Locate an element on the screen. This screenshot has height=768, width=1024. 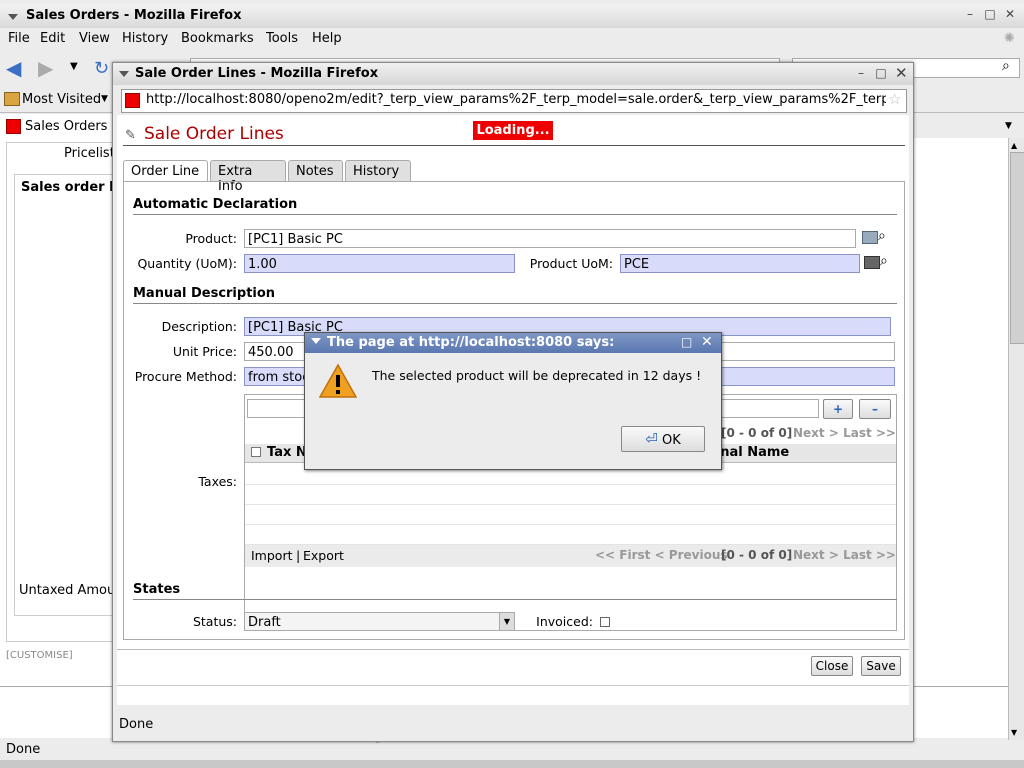
popup-titlebar: Sale Order Lines - Mozilla Firefox – □ ✕ is located at coordinates (513, 74).